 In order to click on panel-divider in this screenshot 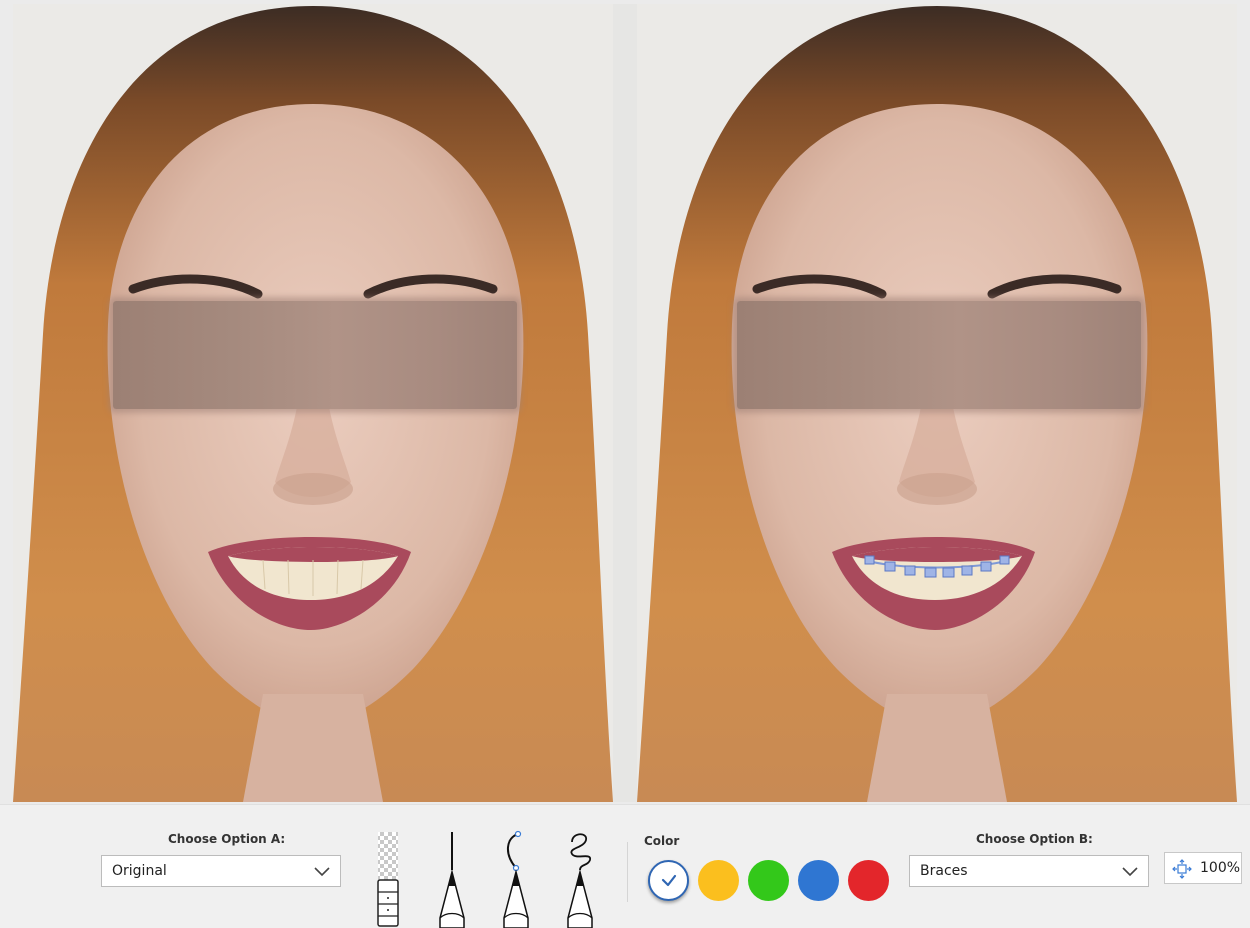, I will do `click(625, 403)`.